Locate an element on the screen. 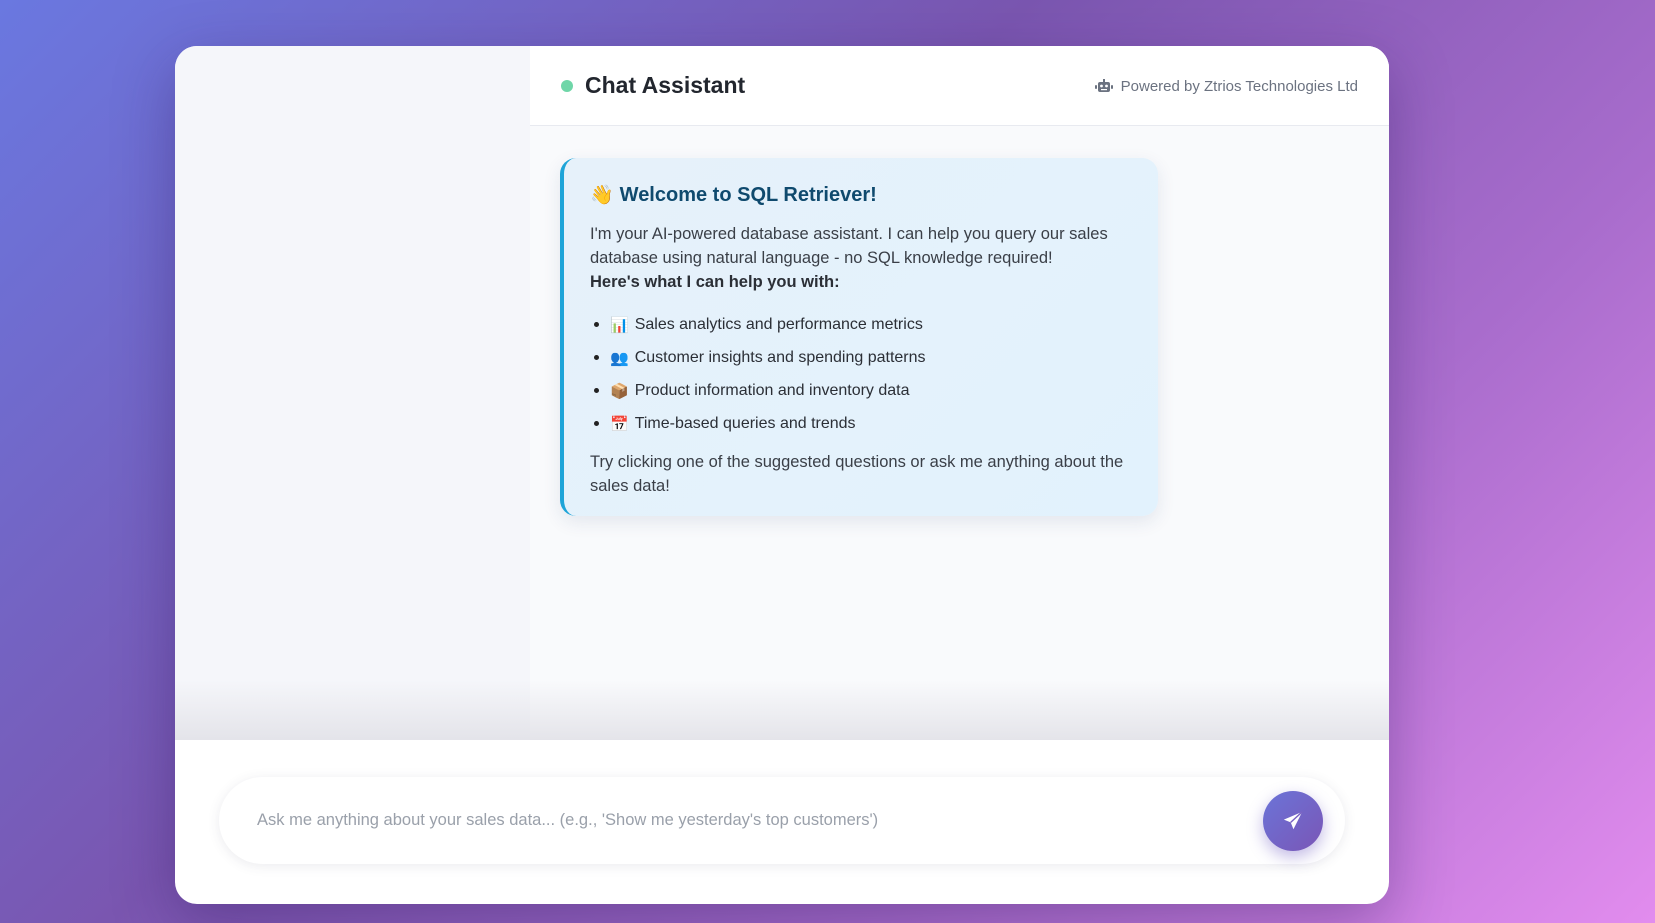 The image size is (1655, 923). welcome-title: 👋 Welcome to SQL Retriever! is located at coordinates (861, 195).